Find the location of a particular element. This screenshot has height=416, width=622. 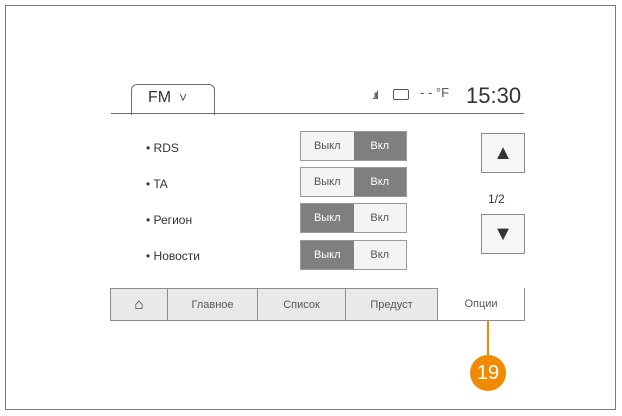

arrow-up-icon: ▲ is located at coordinates (503, 152).